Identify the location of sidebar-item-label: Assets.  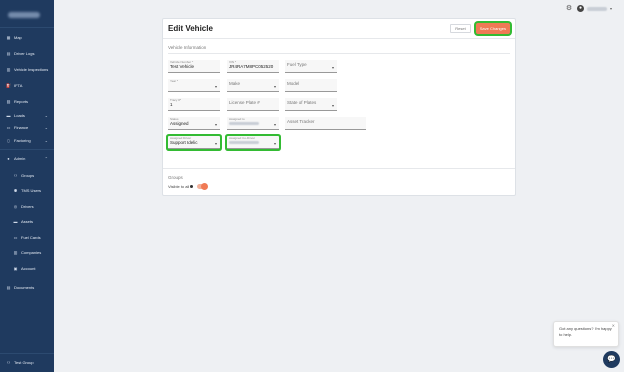
(27, 221).